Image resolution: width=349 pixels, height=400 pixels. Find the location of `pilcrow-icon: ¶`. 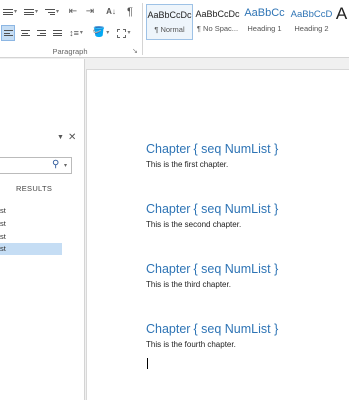

pilcrow-icon: ¶ is located at coordinates (130, 11).